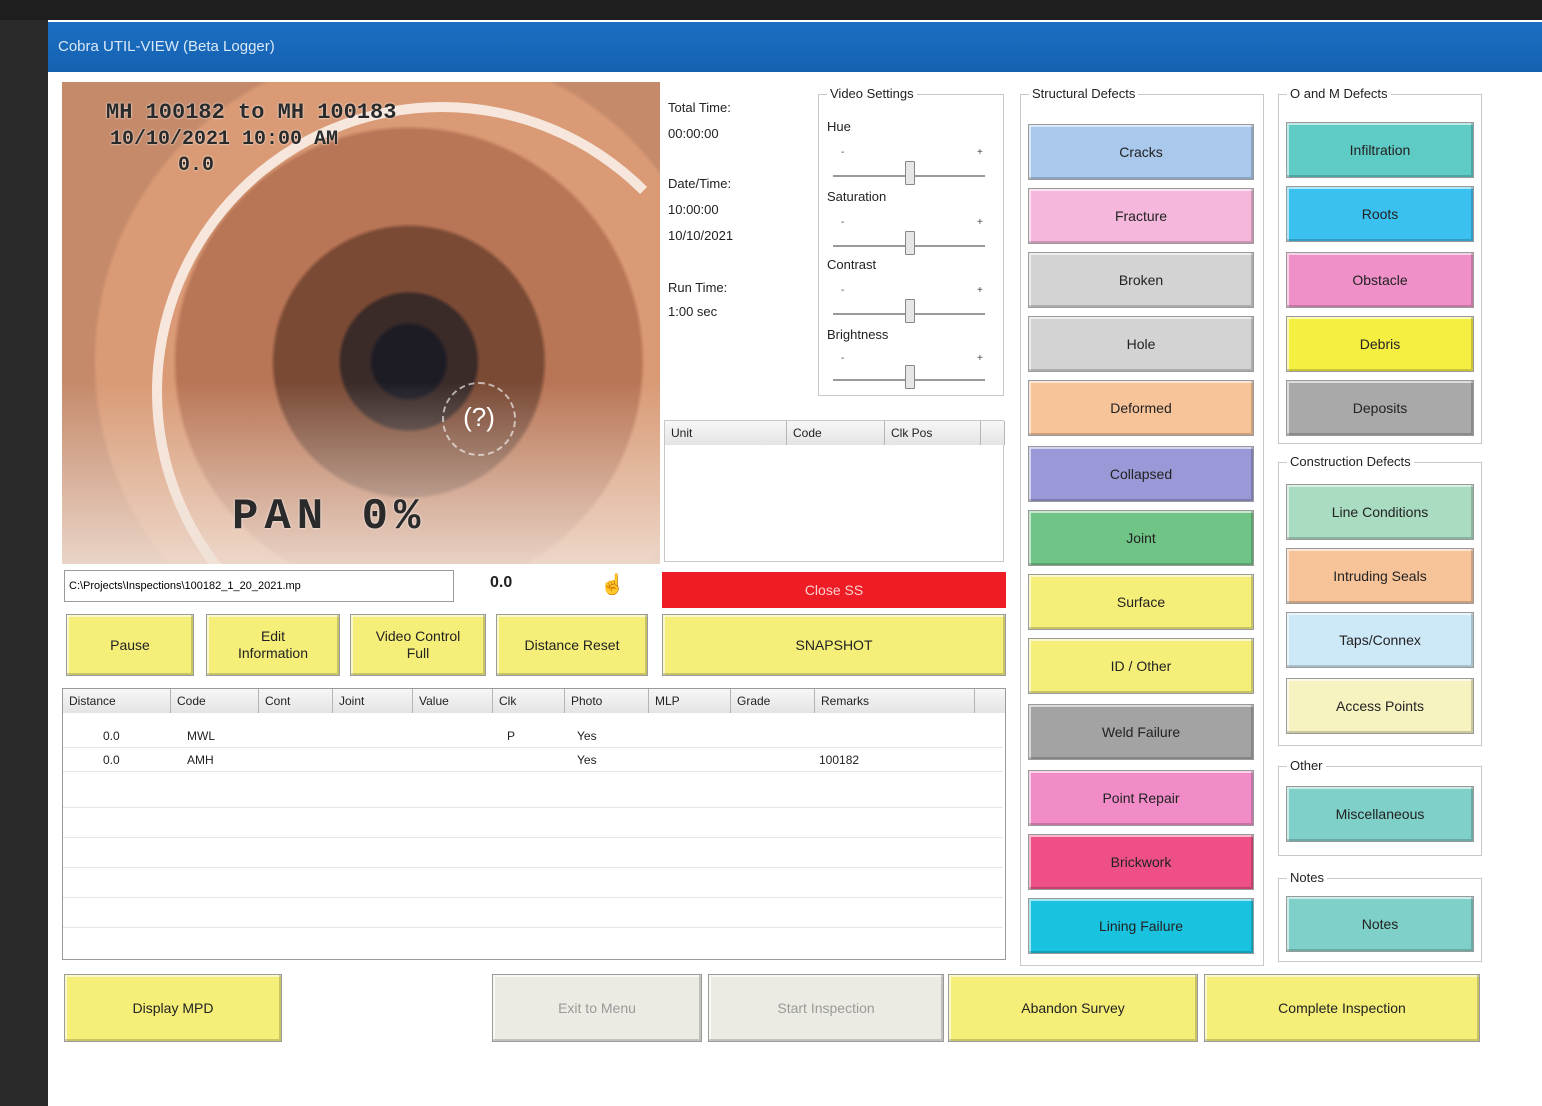 Image resolution: width=1542 pixels, height=1106 pixels. I want to click on code-list: Unit Code Clk Pos, so click(834, 491).